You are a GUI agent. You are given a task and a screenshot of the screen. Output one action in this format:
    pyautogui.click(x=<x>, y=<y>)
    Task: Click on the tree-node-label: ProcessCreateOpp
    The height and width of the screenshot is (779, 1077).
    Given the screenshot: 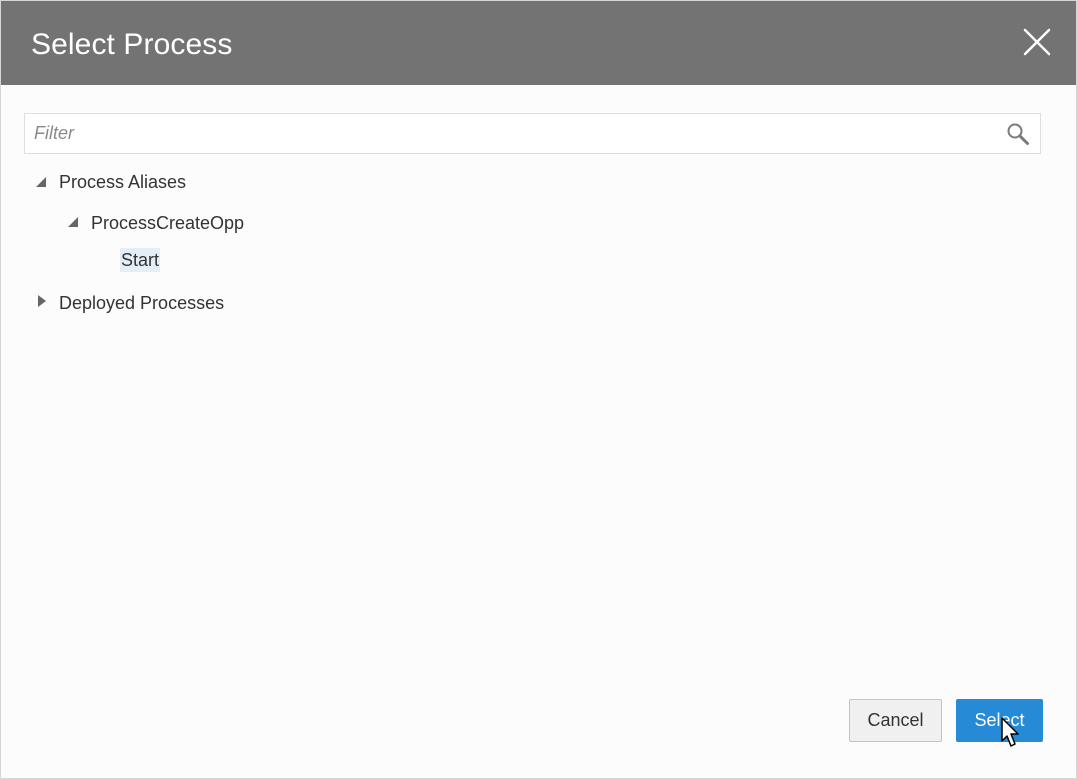 What is the action you would take?
    pyautogui.click(x=168, y=223)
    